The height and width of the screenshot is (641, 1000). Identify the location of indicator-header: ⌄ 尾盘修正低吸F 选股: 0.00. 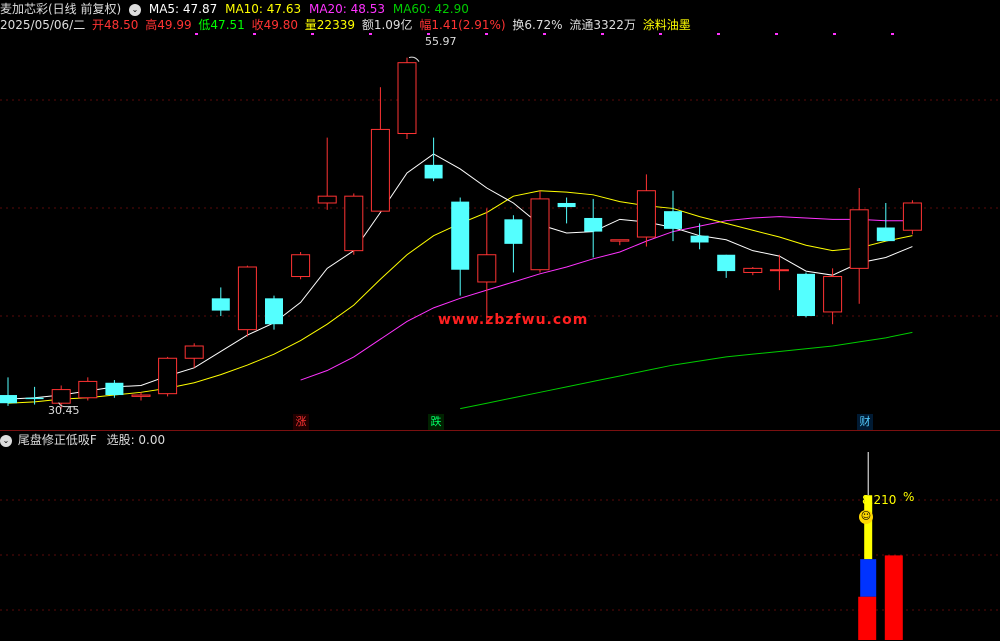
(500, 440).